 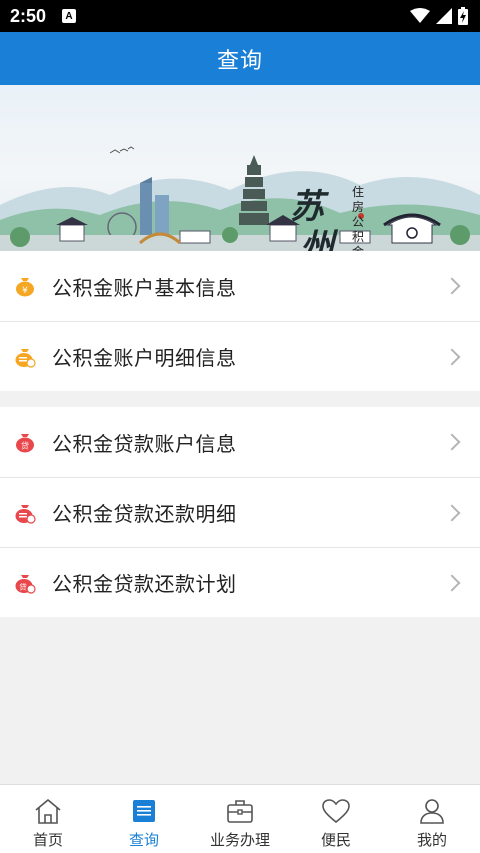 What do you see at coordinates (144, 443) in the screenshot?
I see `item-label: 公积金贷款账户信息` at bounding box center [144, 443].